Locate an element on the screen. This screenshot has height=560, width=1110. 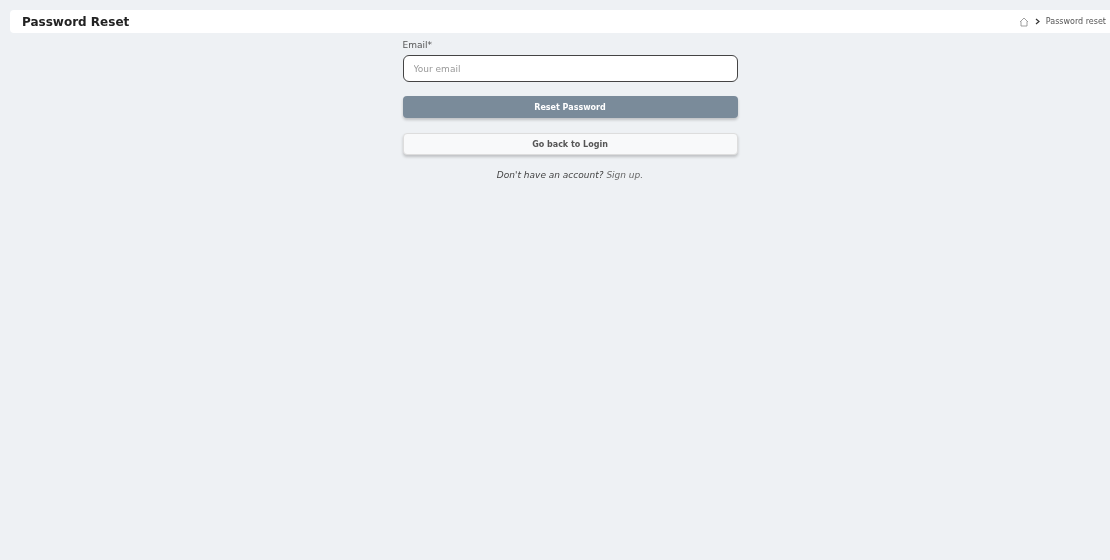
home-icon is located at coordinates (1023, 21).